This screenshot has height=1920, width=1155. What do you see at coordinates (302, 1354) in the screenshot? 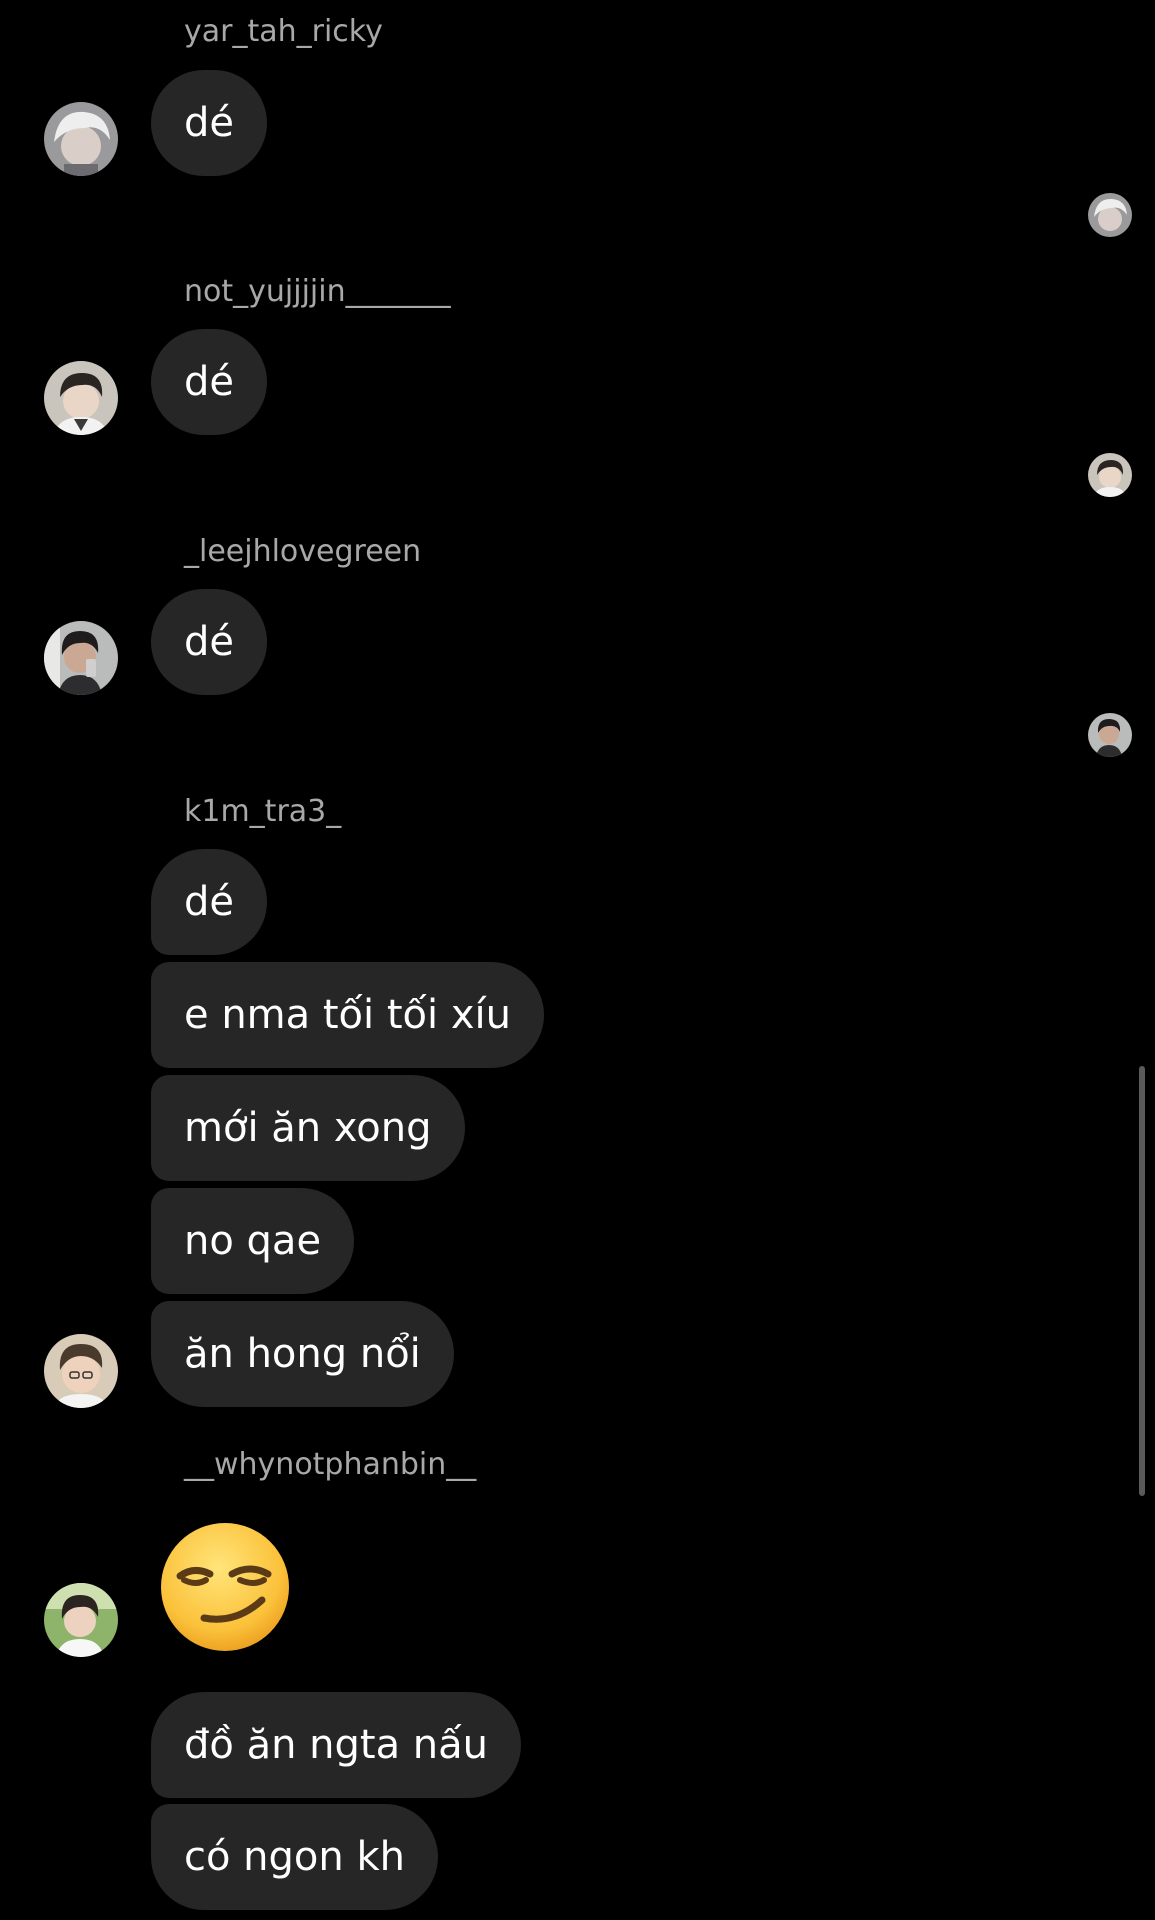
I see `message-bubble: ăn hong nổi` at bounding box center [302, 1354].